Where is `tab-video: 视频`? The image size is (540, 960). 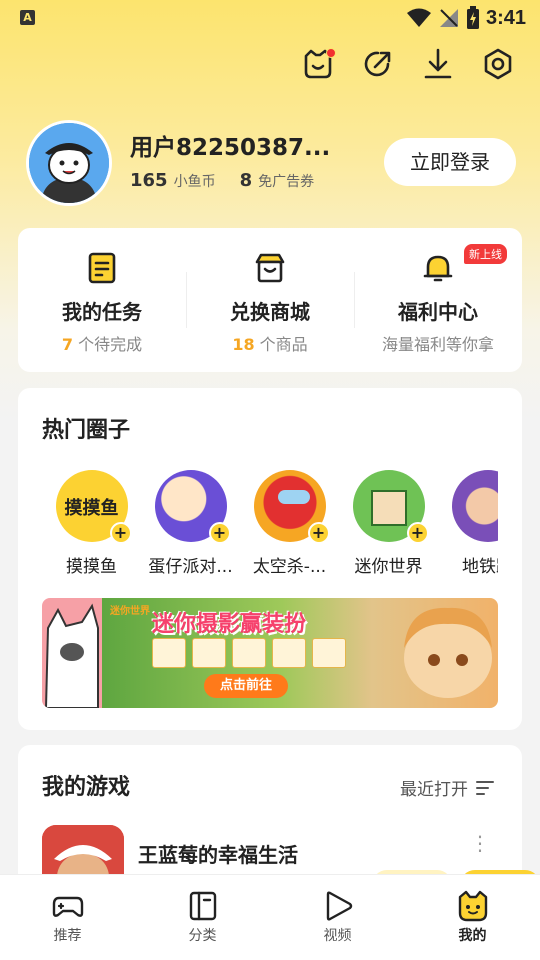 tab-video: 视频 is located at coordinates (337, 917).